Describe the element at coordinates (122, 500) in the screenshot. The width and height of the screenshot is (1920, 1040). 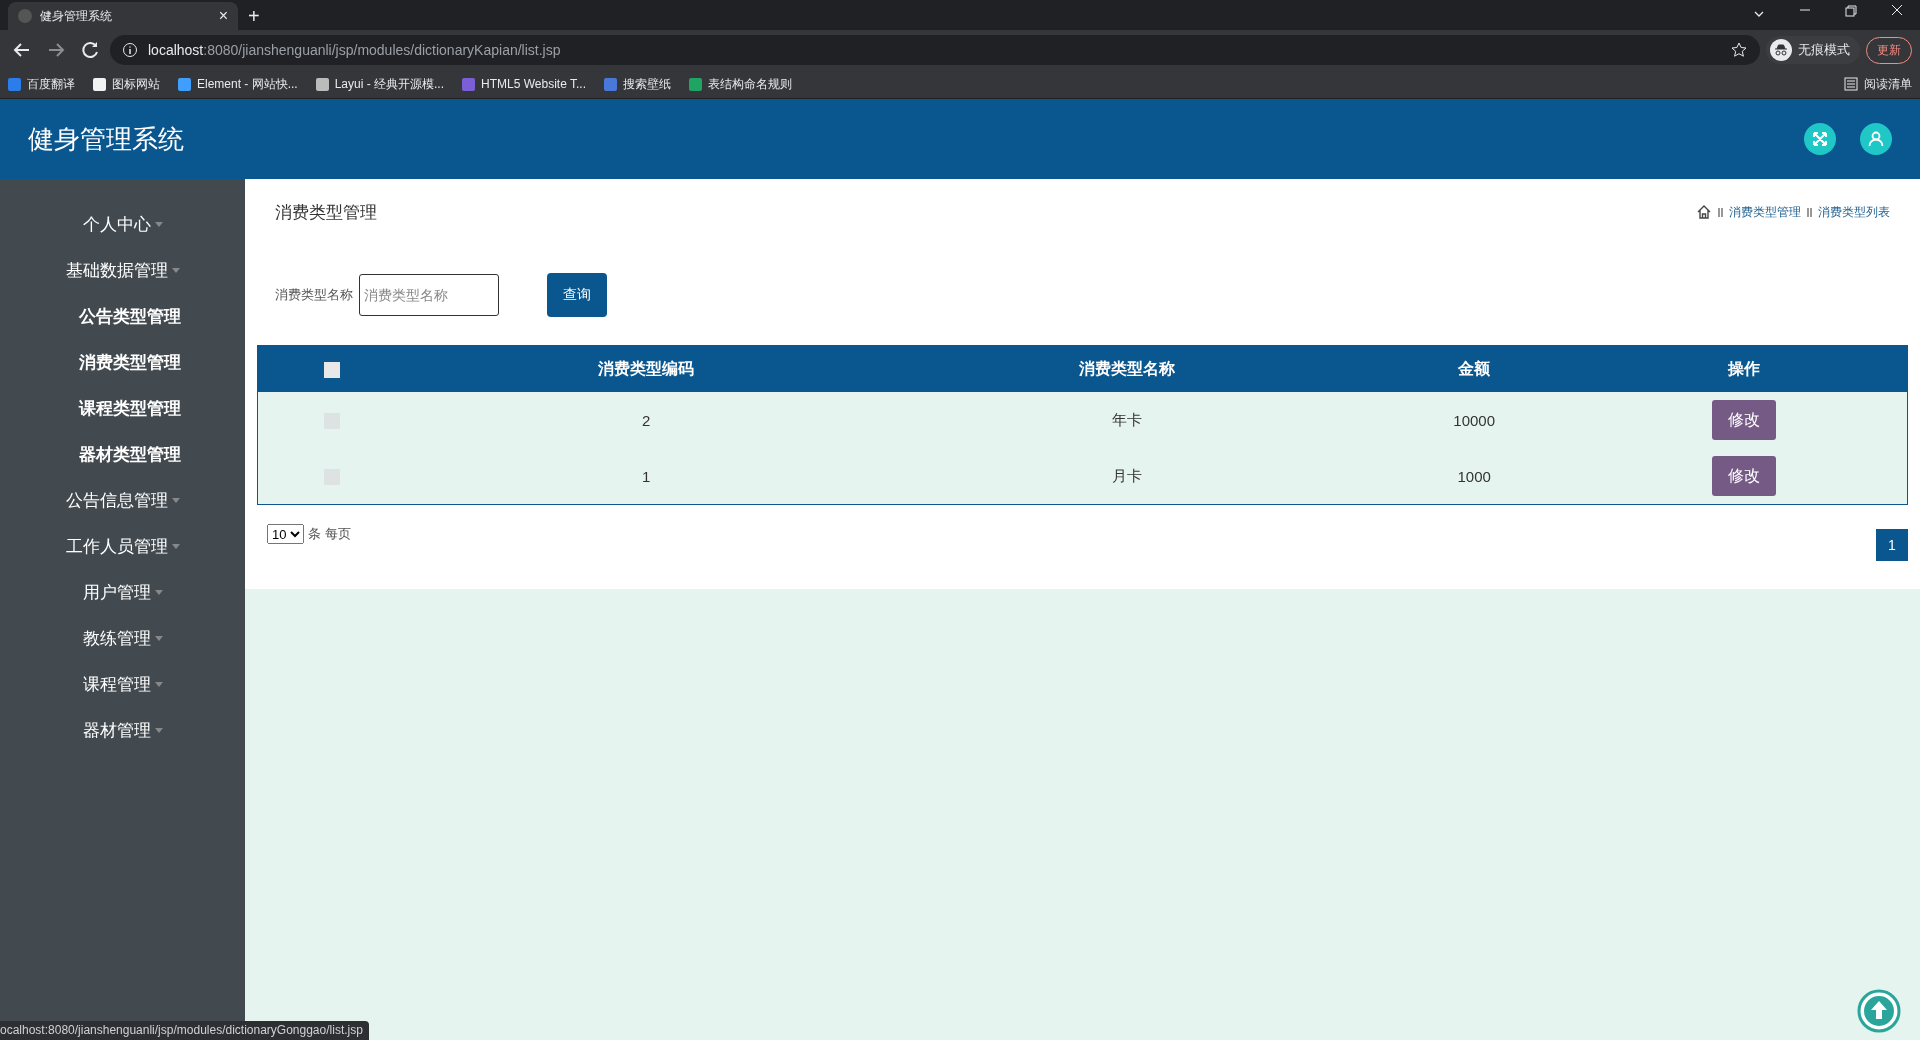
I see `sidebar-item: 公告信息管理` at that location.